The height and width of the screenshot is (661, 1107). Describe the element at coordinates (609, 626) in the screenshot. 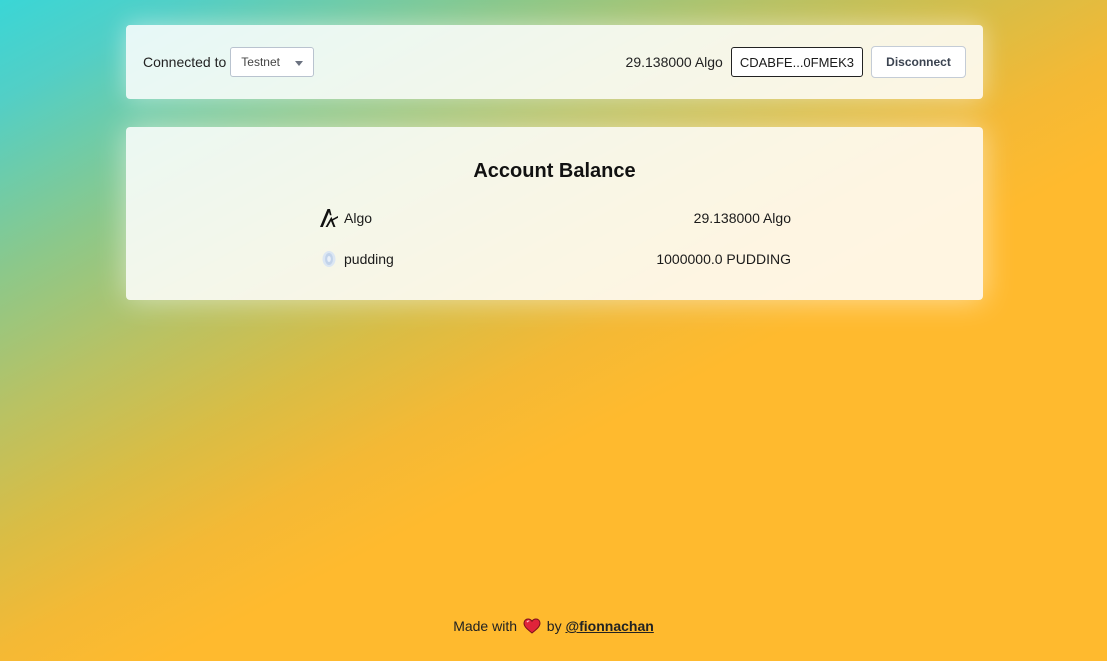

I see `author-link: @fionnachan` at that location.